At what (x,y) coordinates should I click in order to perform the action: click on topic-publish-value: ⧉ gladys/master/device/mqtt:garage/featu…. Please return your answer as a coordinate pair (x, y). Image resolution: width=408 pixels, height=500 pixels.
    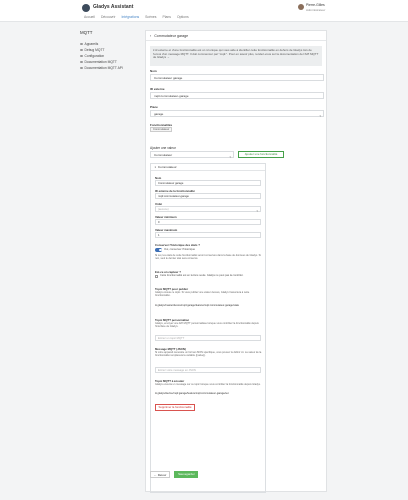
    Looking at the image, I should click on (209, 305).